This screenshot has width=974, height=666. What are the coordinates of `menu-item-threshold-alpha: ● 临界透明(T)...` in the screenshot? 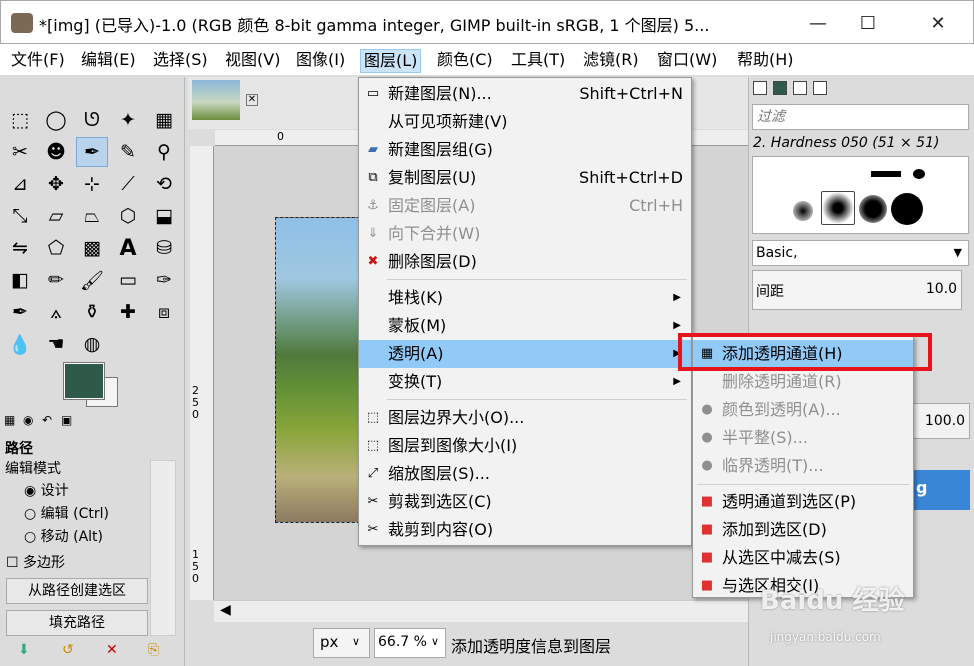 It's located at (803, 466).